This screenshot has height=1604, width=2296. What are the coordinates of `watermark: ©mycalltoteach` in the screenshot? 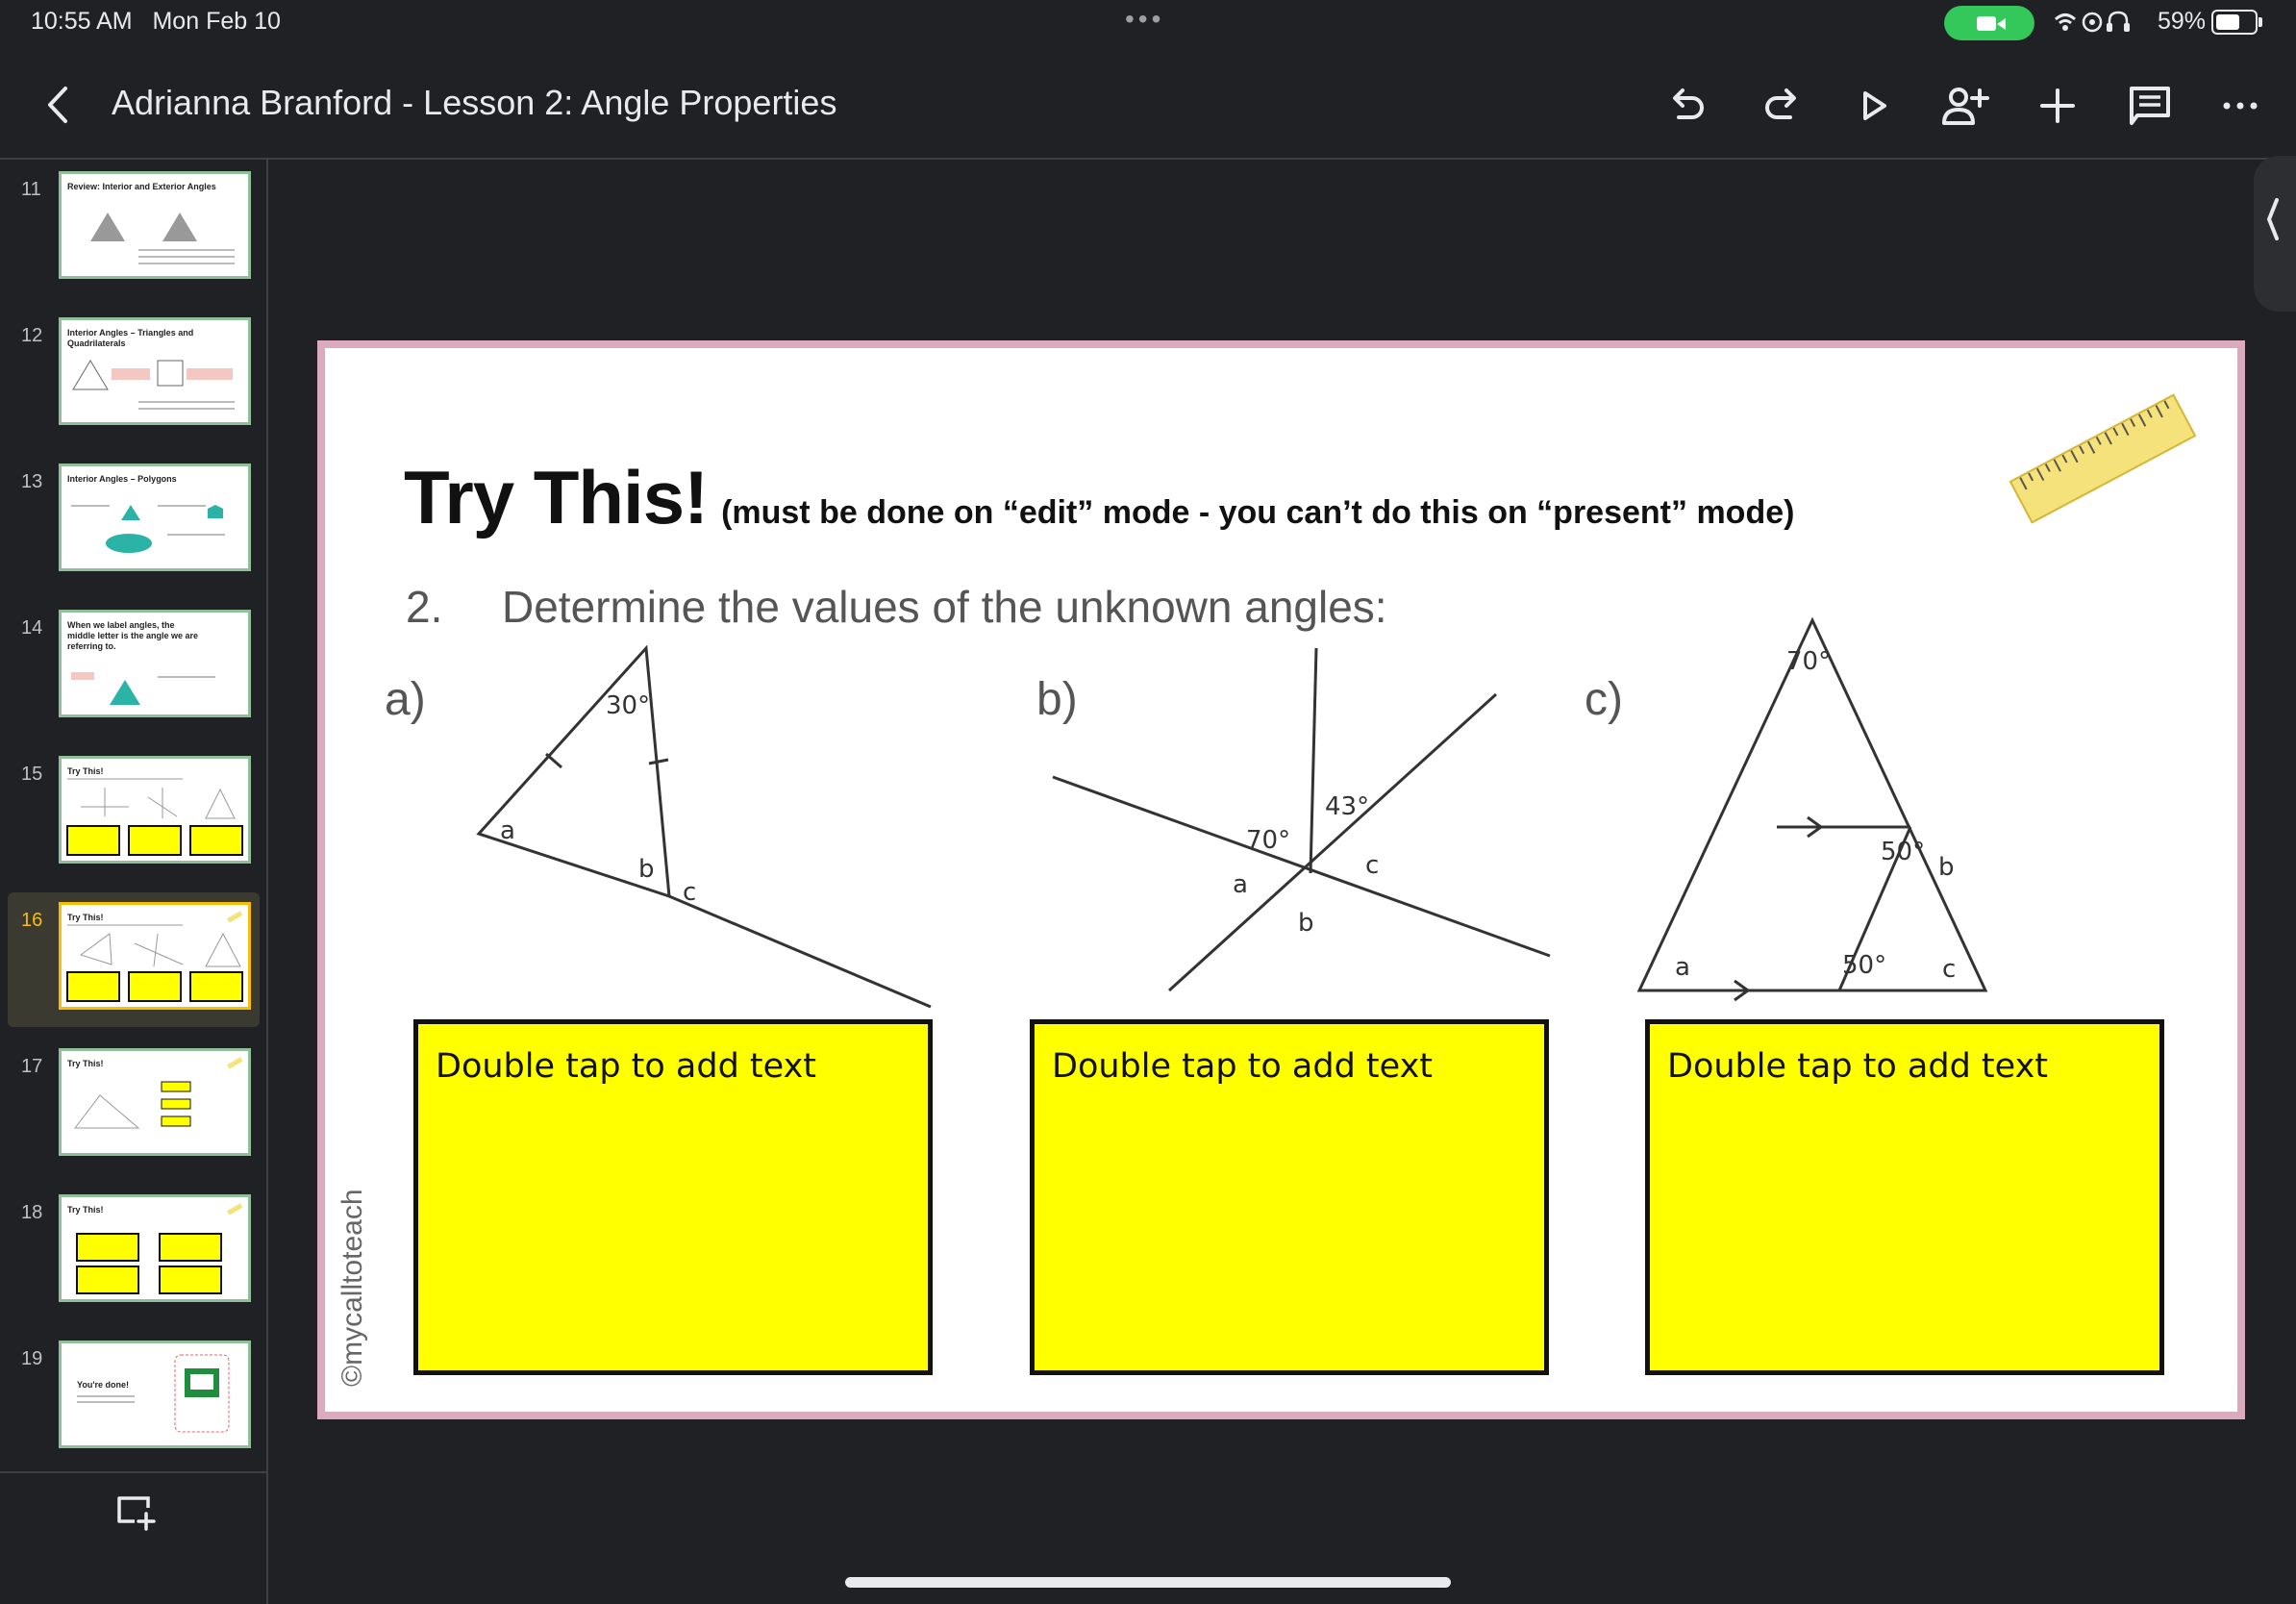 It's located at (352, 1288).